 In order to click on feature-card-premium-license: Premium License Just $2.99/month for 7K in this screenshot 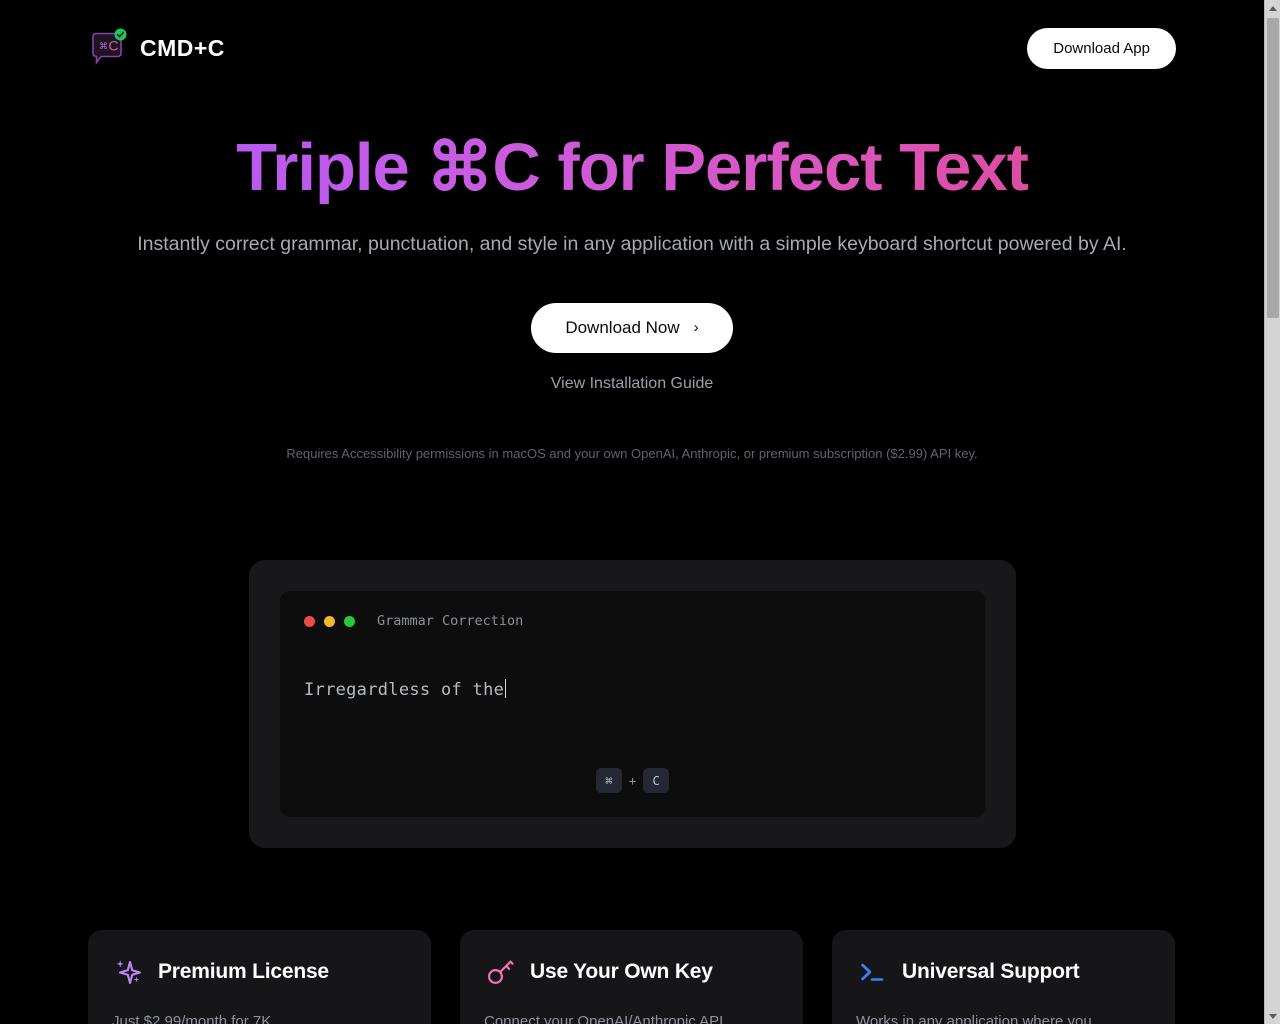, I will do `click(259, 977)`.